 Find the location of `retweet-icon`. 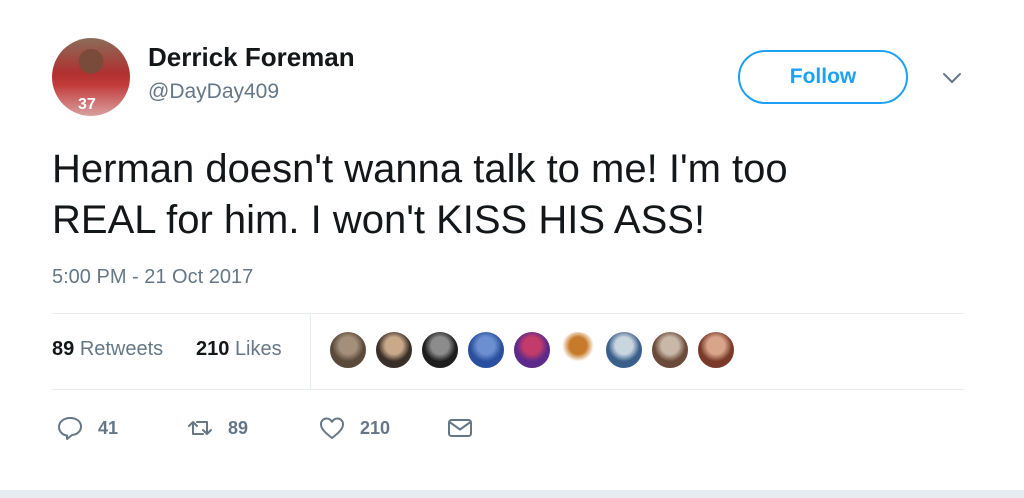

retweet-icon is located at coordinates (200, 428).